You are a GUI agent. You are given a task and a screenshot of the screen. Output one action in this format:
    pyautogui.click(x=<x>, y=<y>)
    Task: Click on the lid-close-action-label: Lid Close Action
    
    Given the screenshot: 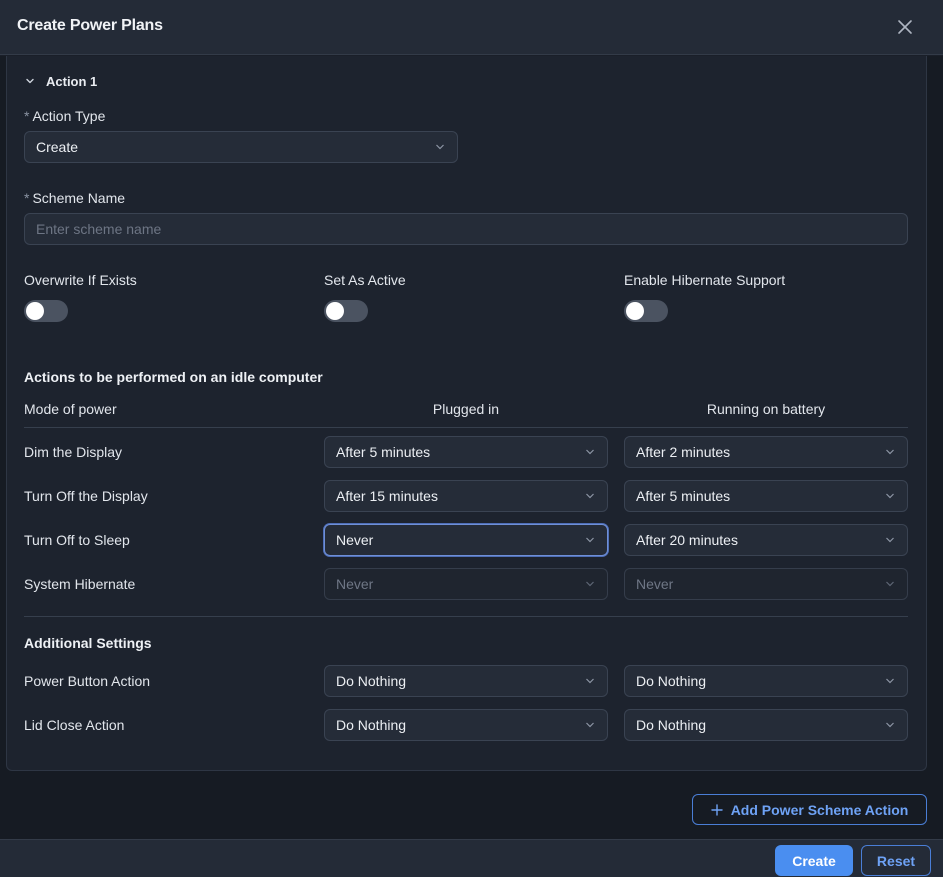 What is the action you would take?
    pyautogui.click(x=74, y=725)
    